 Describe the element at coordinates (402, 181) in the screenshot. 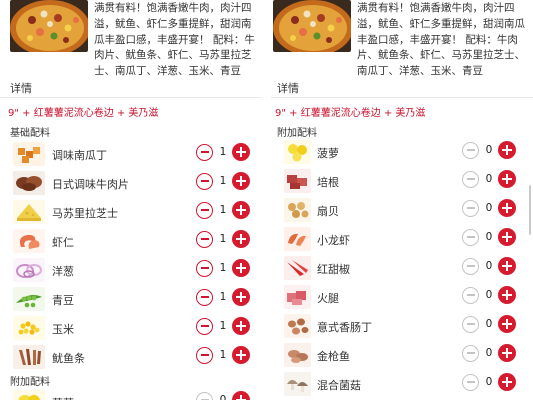

I see `topping-row: 培根 0` at that location.